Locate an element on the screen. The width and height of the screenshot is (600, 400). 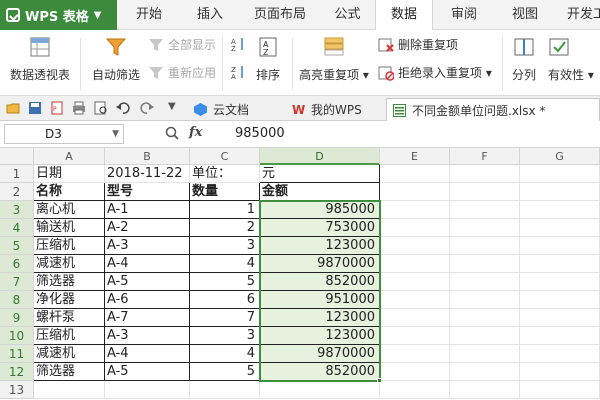
cell-c2: 数量 is located at coordinates (225, 192).